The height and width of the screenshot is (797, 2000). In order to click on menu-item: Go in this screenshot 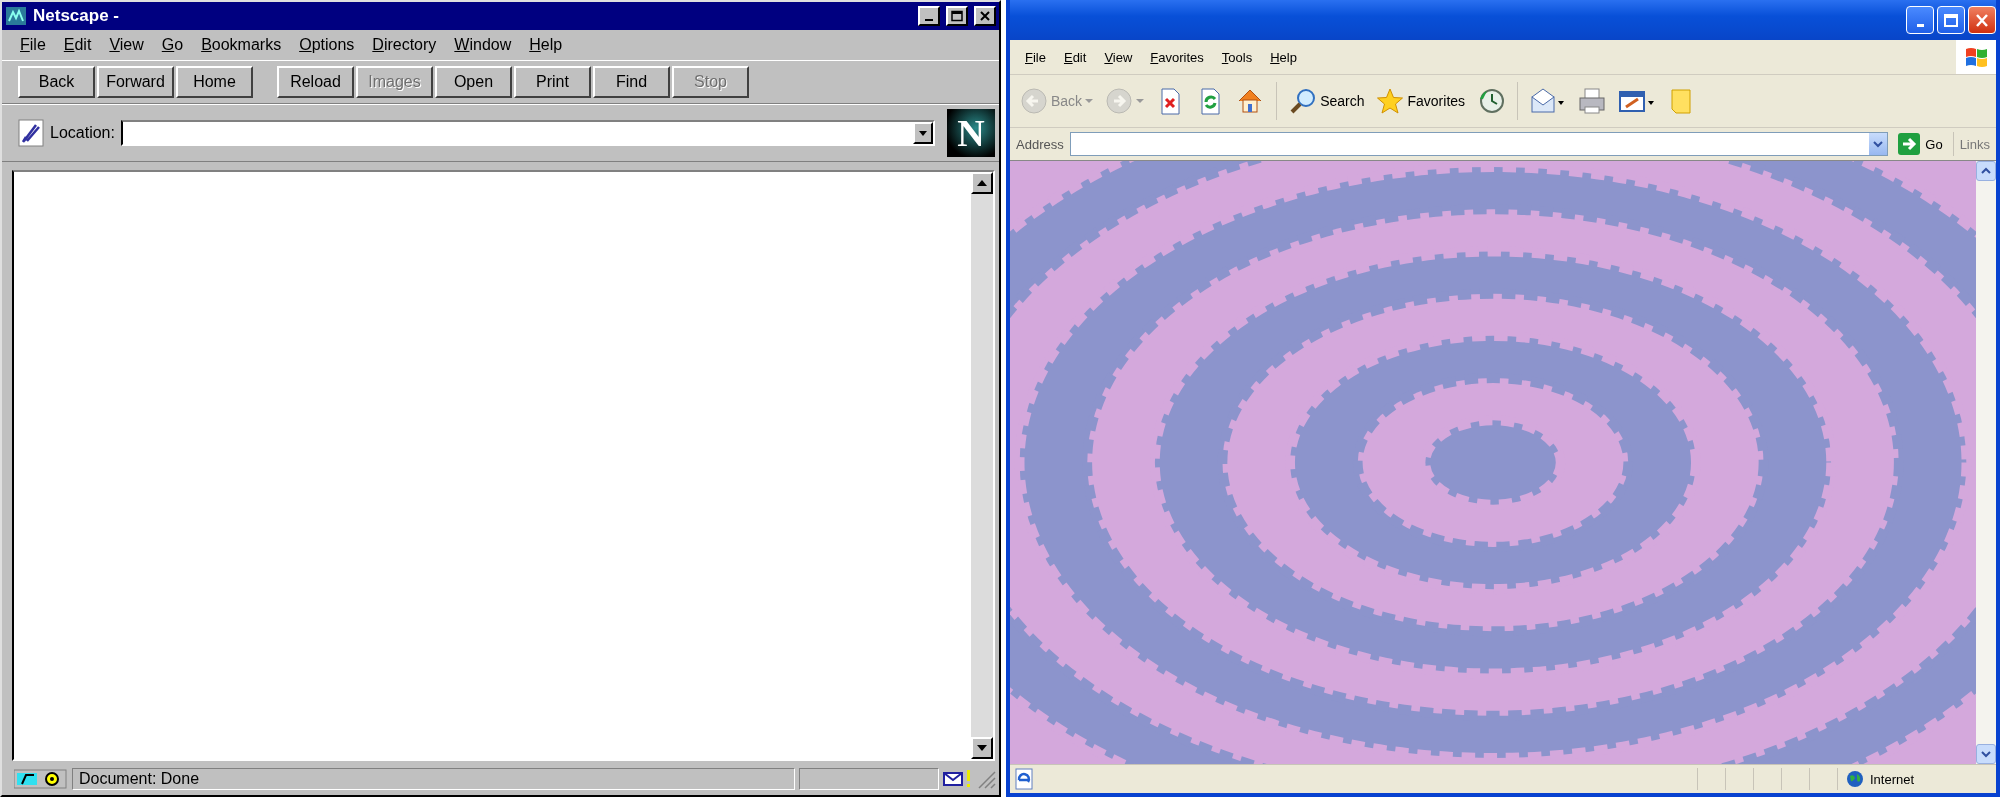, I will do `click(171, 45)`.